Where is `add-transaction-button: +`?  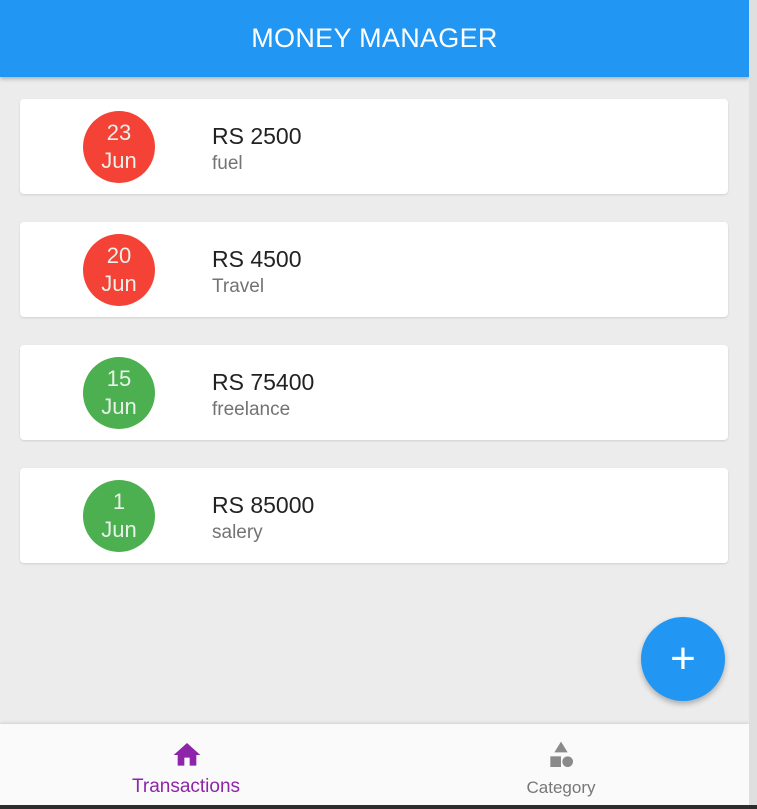 add-transaction-button: + is located at coordinates (683, 659).